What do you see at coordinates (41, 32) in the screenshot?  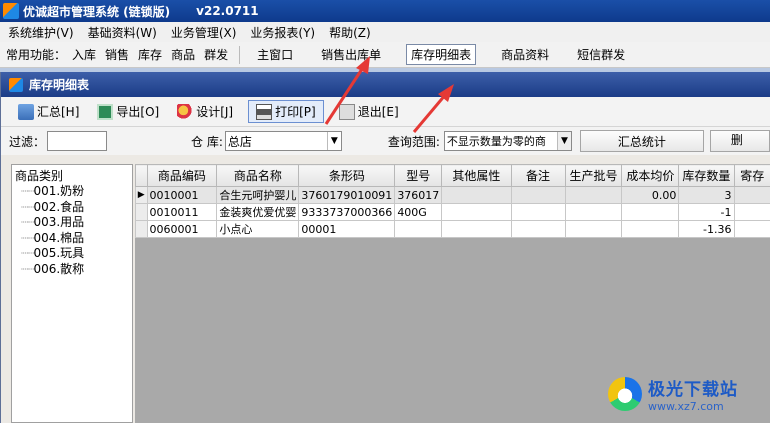 I see `menu-system: 系统维护(V)` at bounding box center [41, 32].